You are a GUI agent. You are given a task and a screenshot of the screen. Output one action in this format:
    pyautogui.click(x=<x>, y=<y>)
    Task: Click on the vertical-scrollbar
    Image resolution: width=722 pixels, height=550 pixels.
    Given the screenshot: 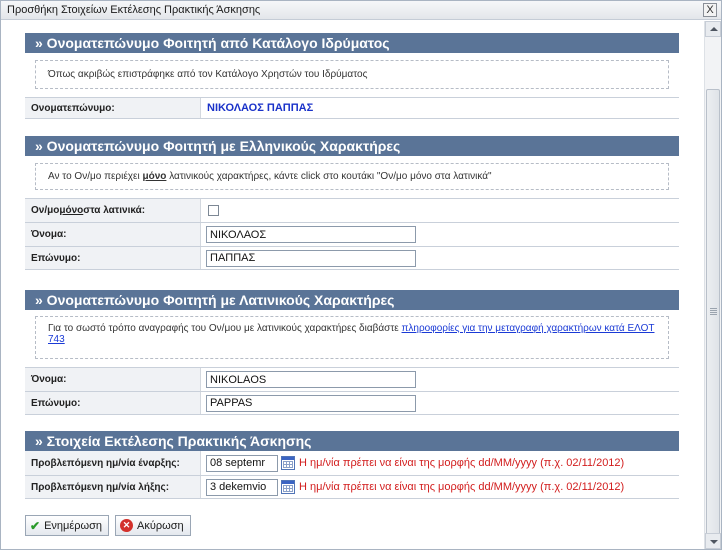 What is the action you would take?
    pyautogui.click(x=712, y=285)
    